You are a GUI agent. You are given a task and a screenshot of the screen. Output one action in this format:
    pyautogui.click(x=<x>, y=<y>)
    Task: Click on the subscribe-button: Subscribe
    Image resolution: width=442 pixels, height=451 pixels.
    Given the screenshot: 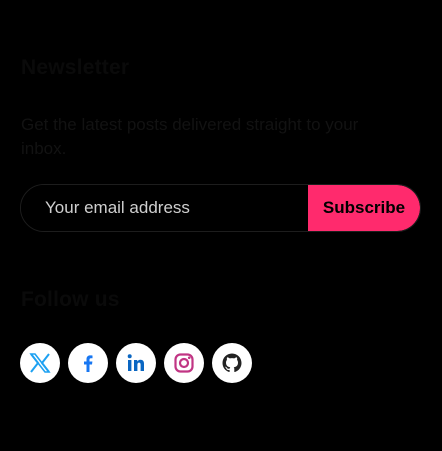 What is the action you would take?
    pyautogui.click(x=364, y=208)
    